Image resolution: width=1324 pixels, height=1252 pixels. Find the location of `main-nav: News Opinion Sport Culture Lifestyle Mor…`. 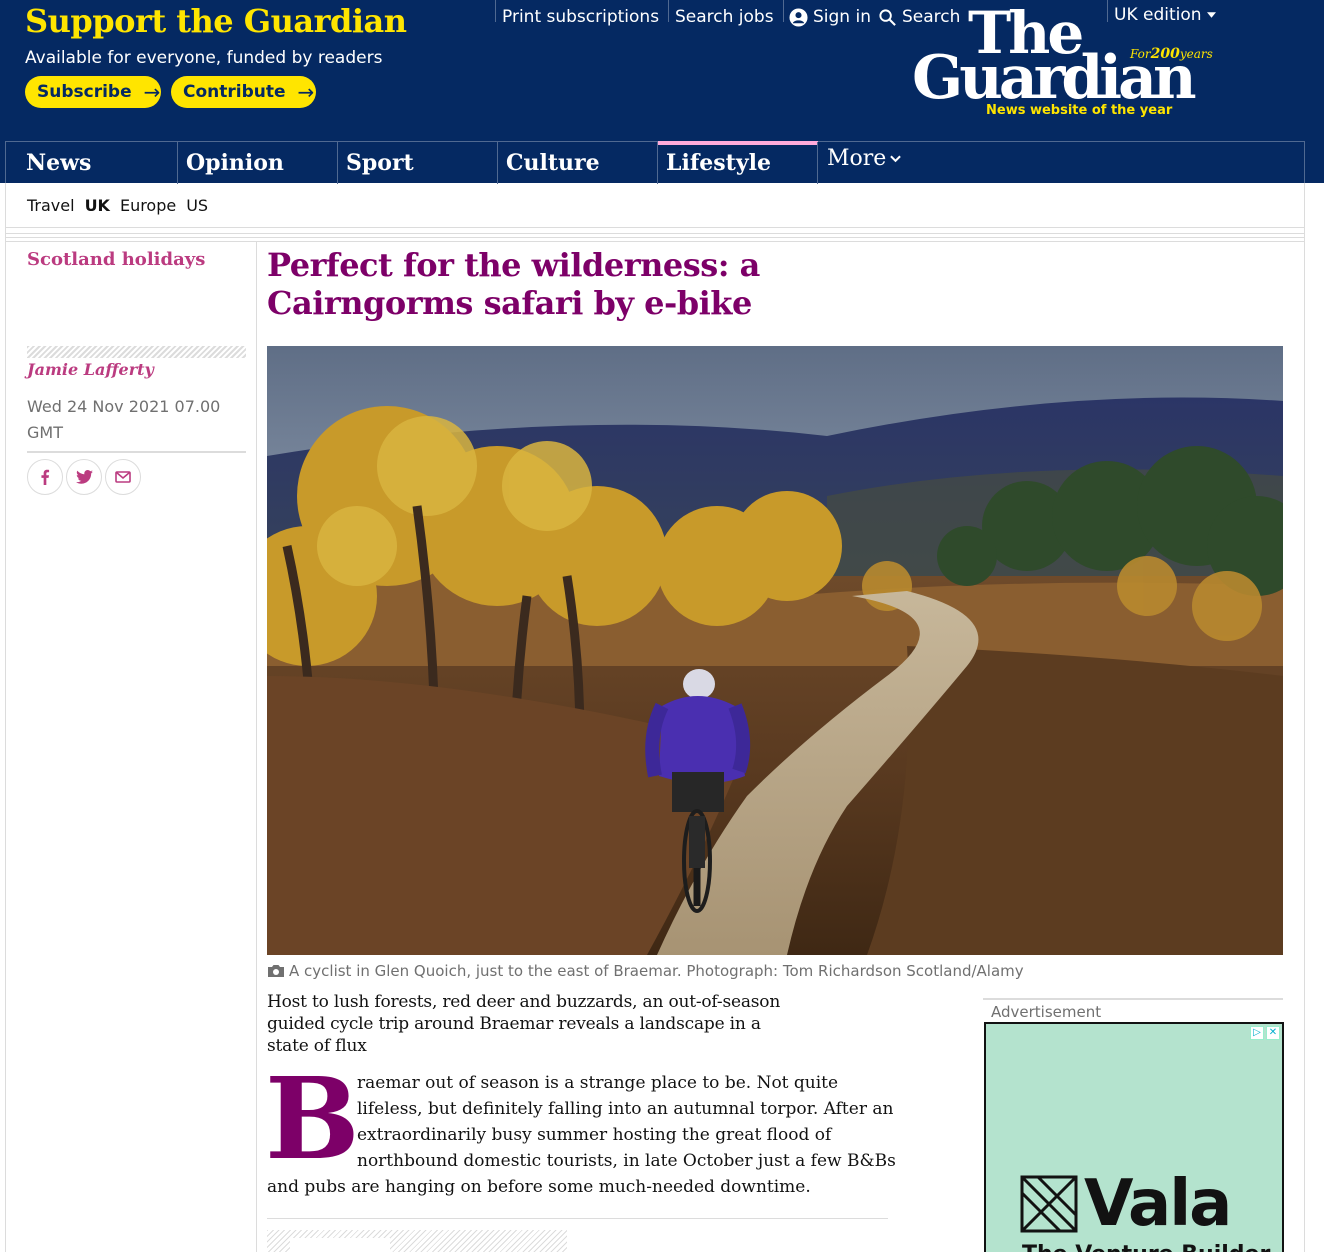

main-nav: News Opinion Sport Culture Lifestyle Mor… is located at coordinates (655, 162).